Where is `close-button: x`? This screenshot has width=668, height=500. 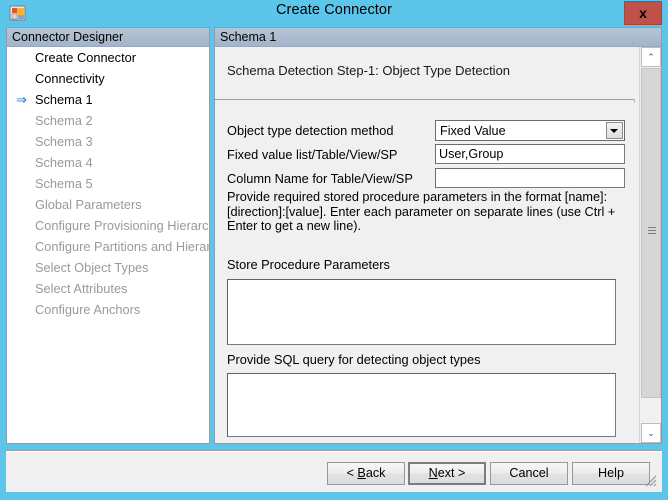 close-button: x is located at coordinates (643, 13).